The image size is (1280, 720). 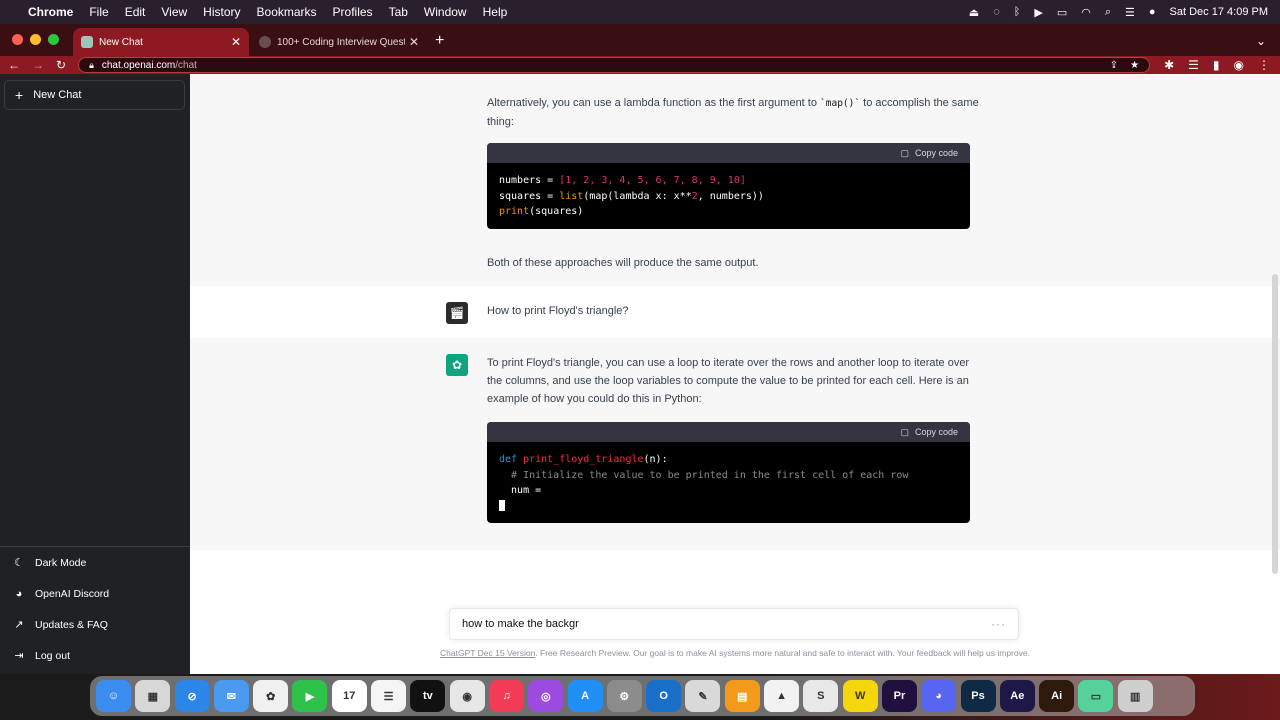 I want to click on back-arrow-icon: ←, so click(x=14, y=65).